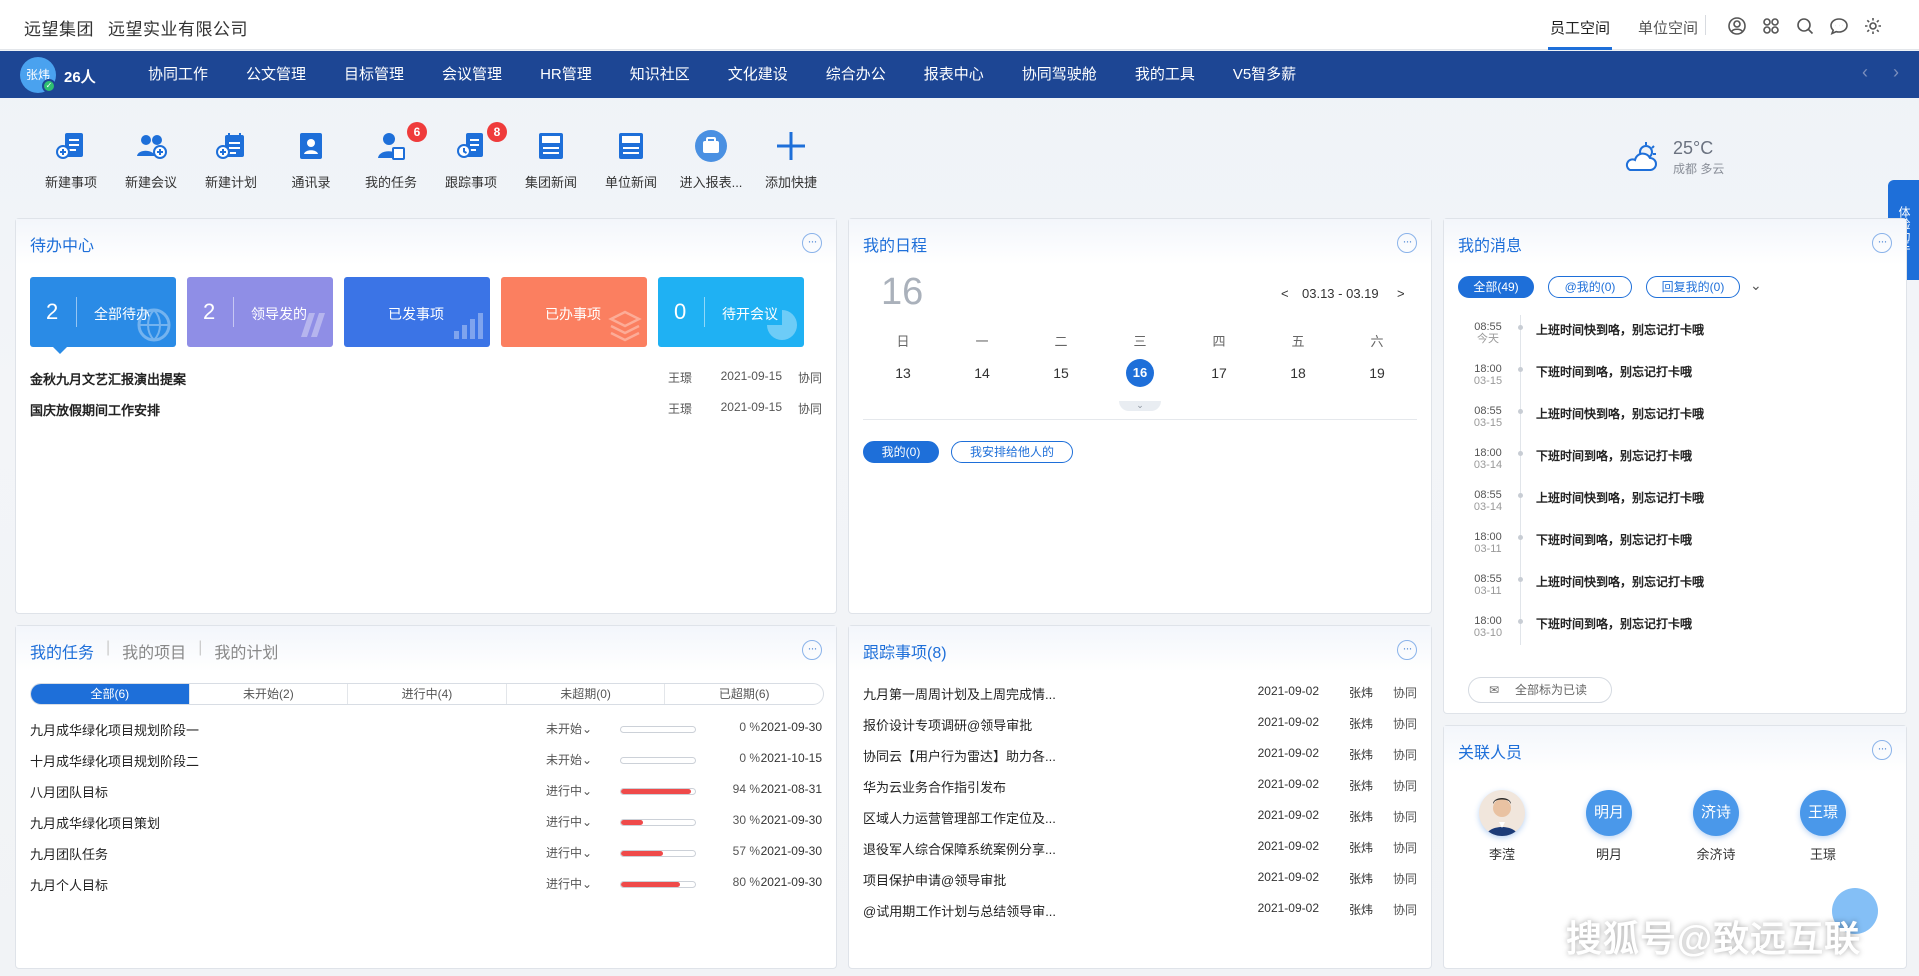 This screenshot has width=1919, height=976. Describe the element at coordinates (103, 312) in the screenshot. I see `card-all-todo: 2 全部待办` at that location.